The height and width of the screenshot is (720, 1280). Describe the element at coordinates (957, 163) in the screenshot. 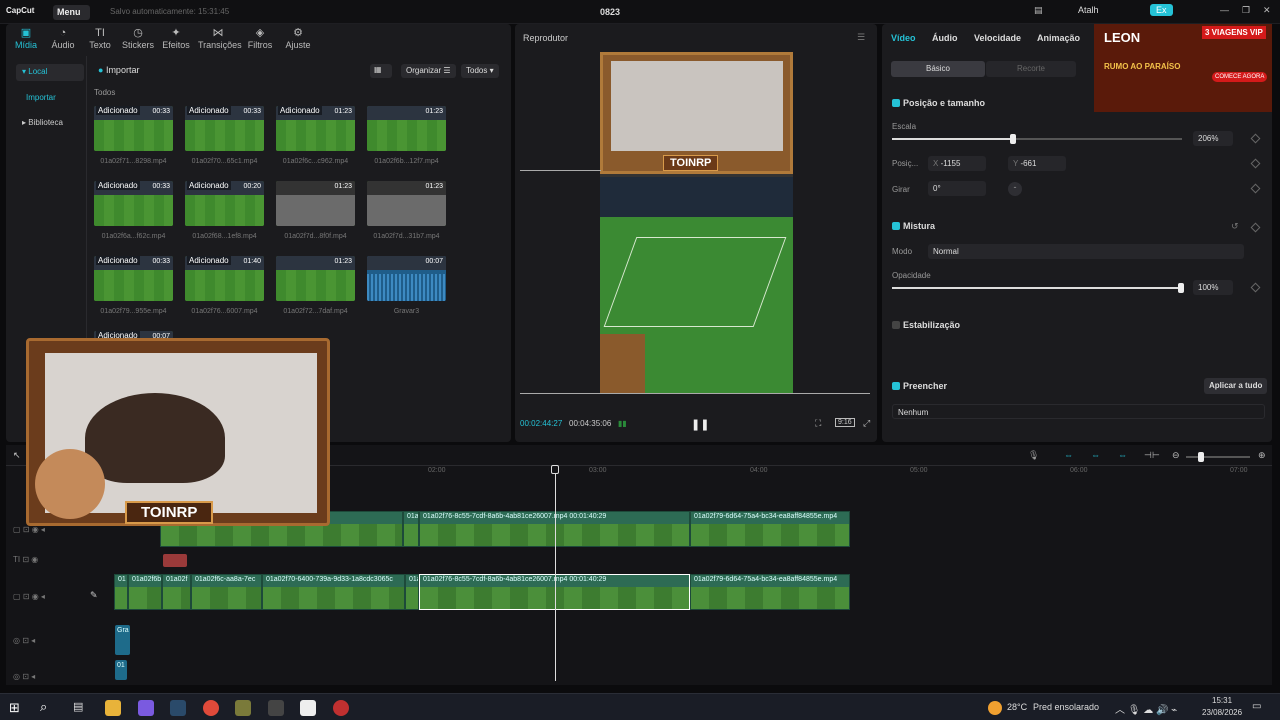

I see `x-field: X -1155` at that location.